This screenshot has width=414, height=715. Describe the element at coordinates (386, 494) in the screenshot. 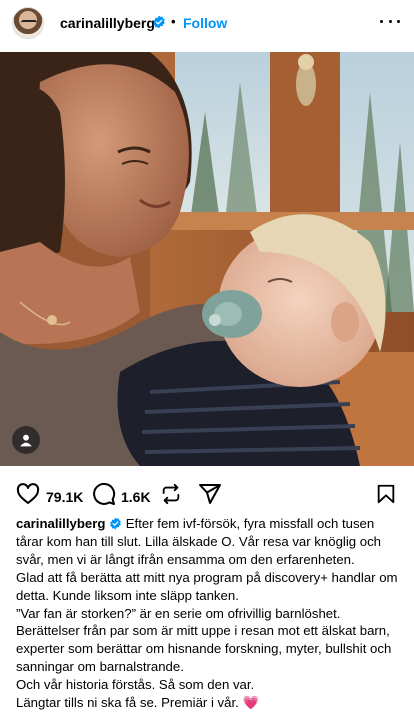

I see `bookmark-icon` at that location.